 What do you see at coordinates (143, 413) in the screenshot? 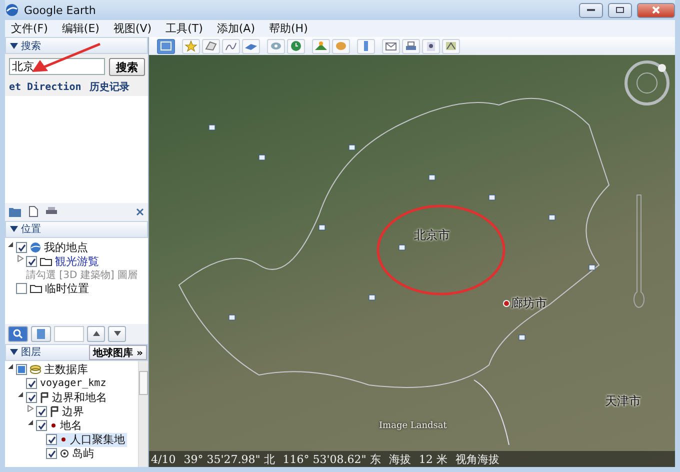
I see `scrollbar` at bounding box center [143, 413].